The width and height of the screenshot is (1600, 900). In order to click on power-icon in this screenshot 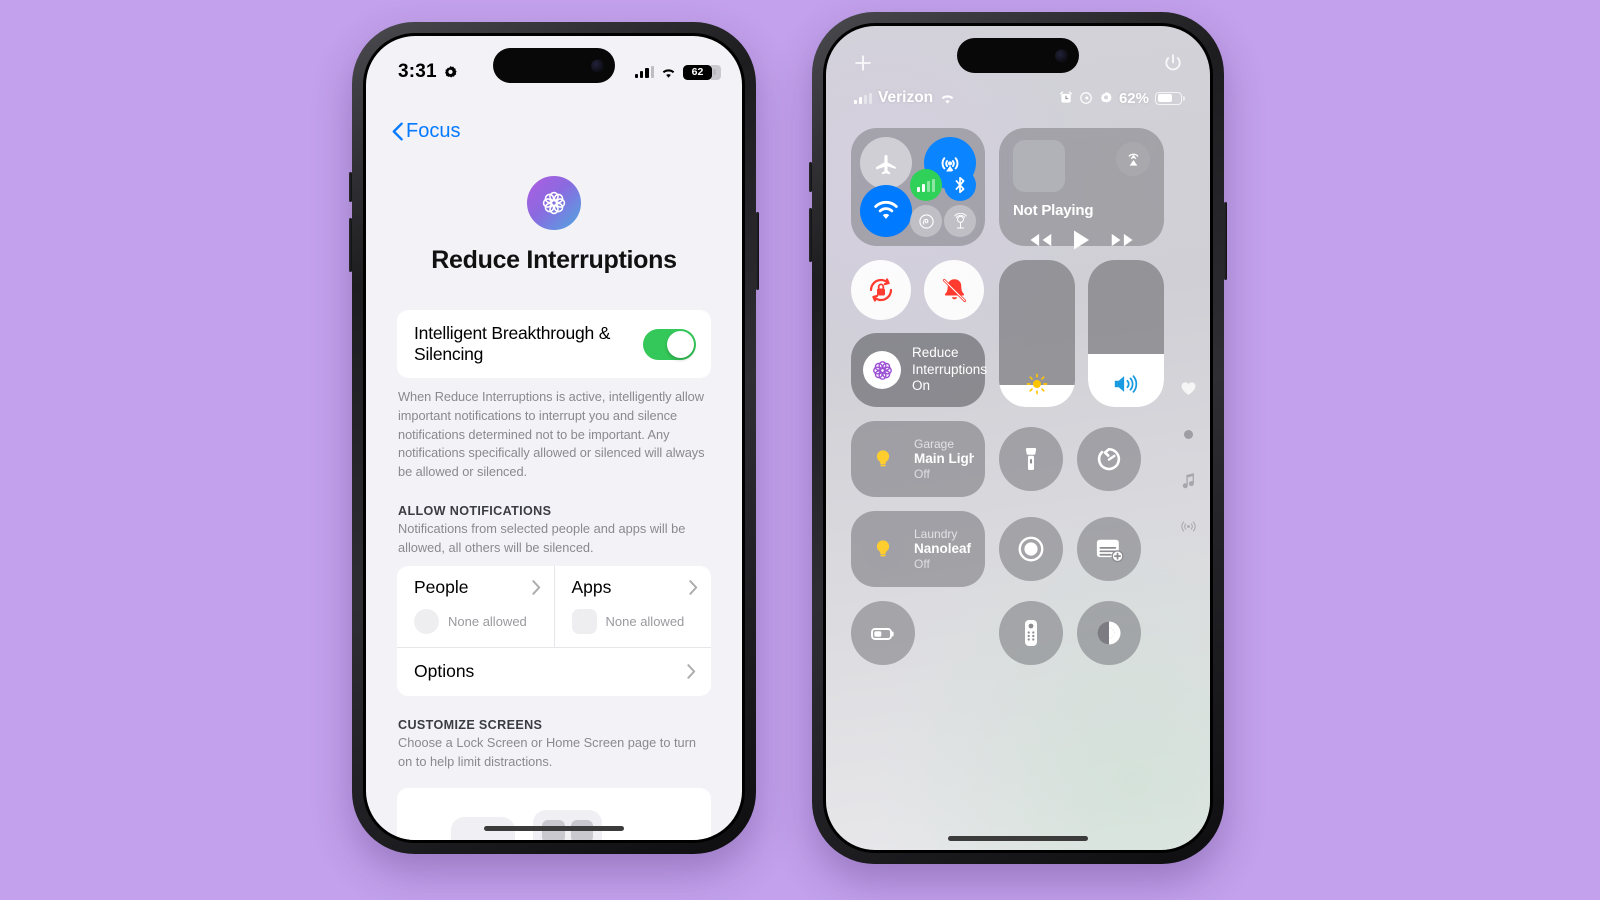, I will do `click(1173, 63)`.